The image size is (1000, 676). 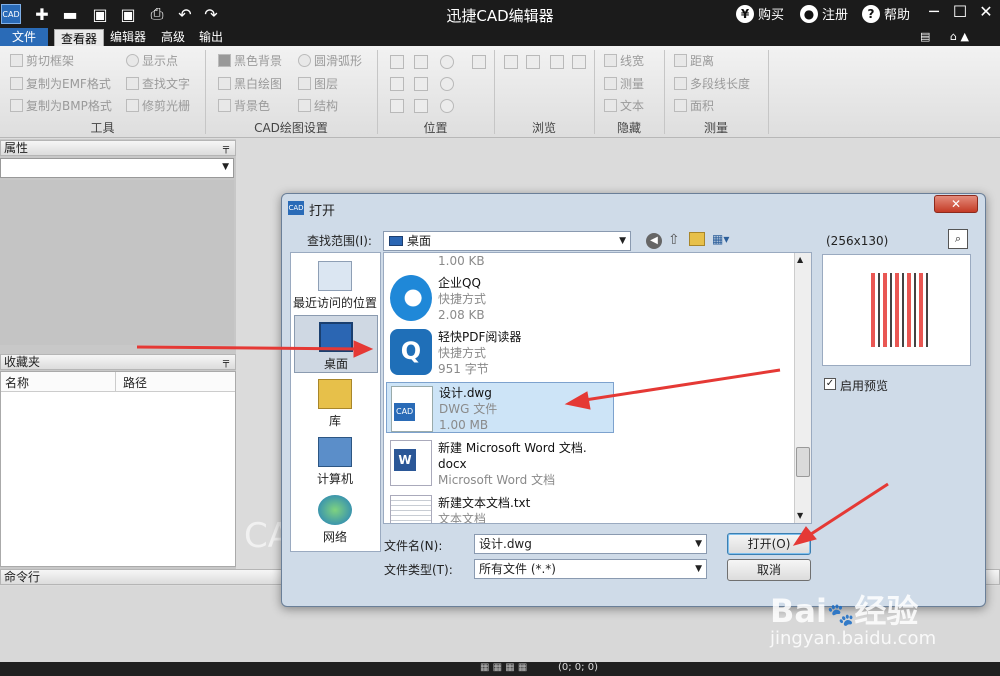 What do you see at coordinates (579, 62) in the screenshot?
I see `next-view-icon` at bounding box center [579, 62].